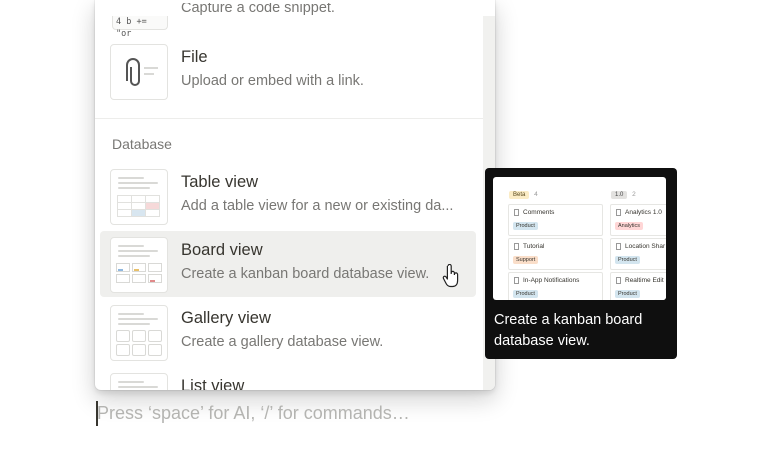 The height and width of the screenshot is (456, 768). What do you see at coordinates (619, 195) in the screenshot?
I see `column-badge: 1.0` at bounding box center [619, 195].